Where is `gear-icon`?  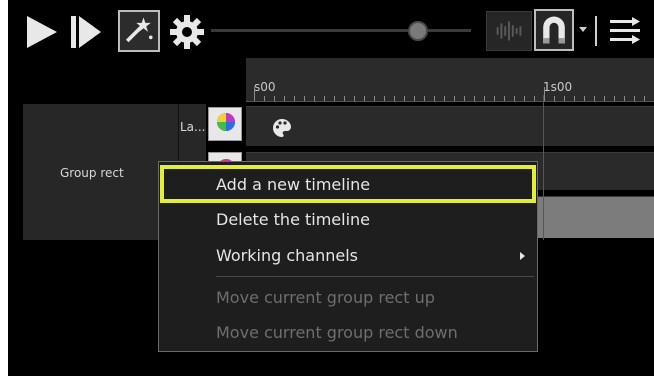 gear-icon is located at coordinates (187, 32).